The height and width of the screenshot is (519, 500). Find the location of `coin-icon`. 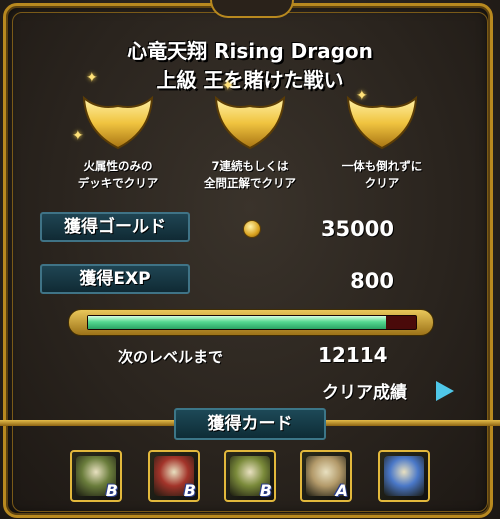

coin-icon is located at coordinates (252, 229).